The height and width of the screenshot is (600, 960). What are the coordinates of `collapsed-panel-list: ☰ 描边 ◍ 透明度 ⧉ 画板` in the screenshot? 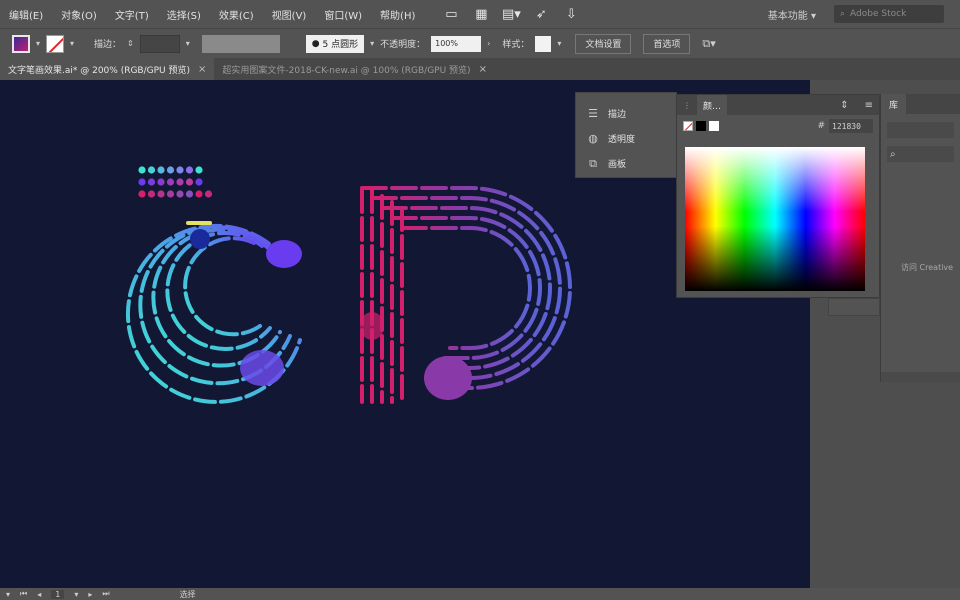 It's located at (626, 135).